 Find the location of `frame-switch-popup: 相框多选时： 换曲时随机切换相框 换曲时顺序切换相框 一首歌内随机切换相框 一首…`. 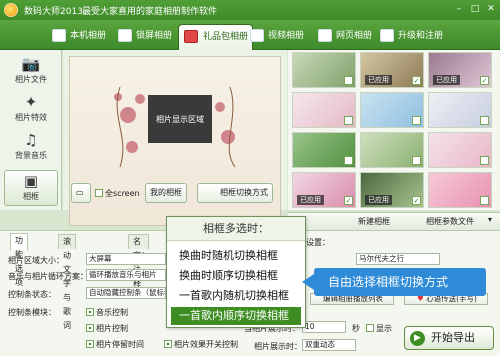

frame-switch-popup: 相框多选时： 换曲时随机切换相框 换曲时顺序切换相框 一首歌内随机切换相框 一首… is located at coordinates (236, 272).